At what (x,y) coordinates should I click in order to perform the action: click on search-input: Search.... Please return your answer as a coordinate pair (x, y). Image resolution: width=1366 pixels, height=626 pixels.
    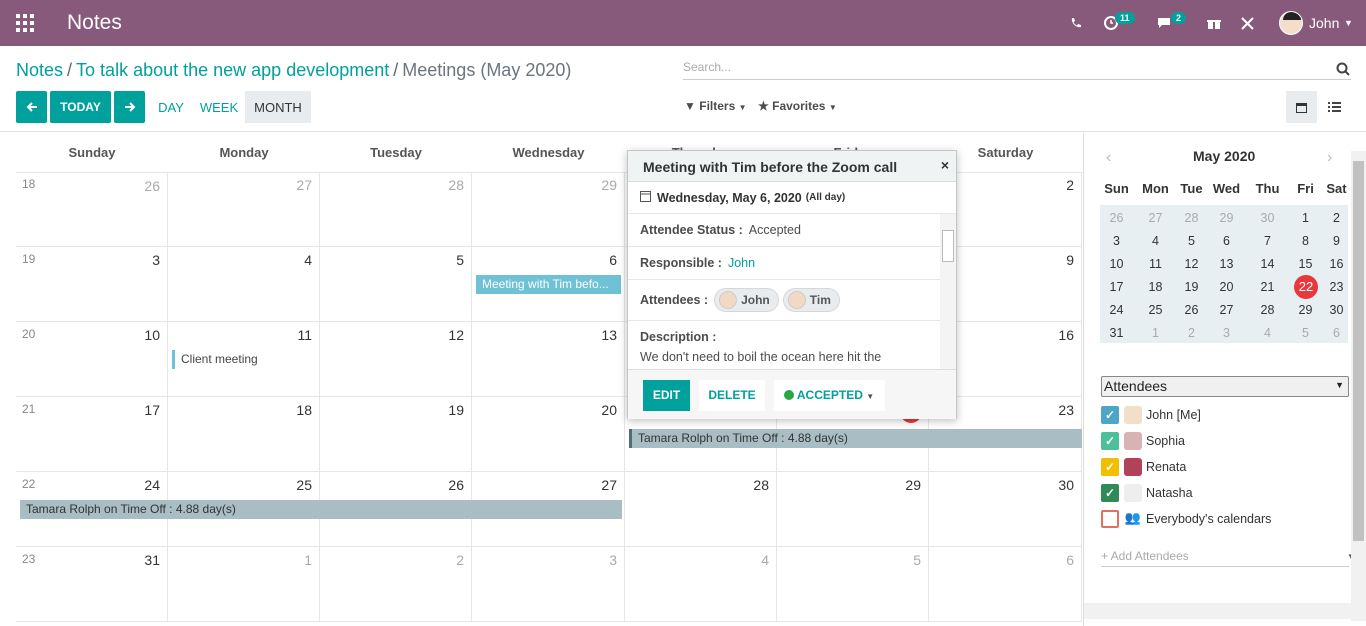
    Looking at the image, I should click on (1017, 69).